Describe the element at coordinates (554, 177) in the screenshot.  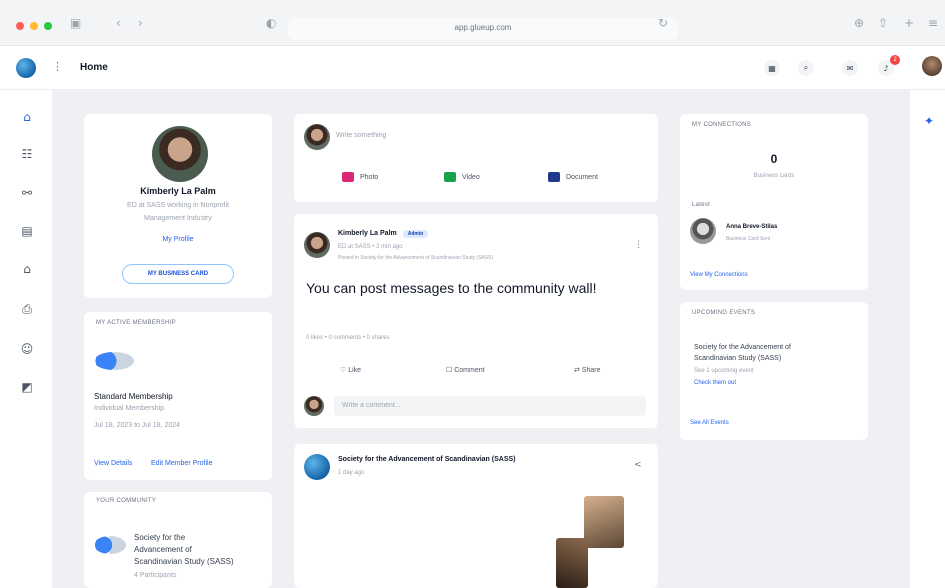
I see `document-icon` at that location.